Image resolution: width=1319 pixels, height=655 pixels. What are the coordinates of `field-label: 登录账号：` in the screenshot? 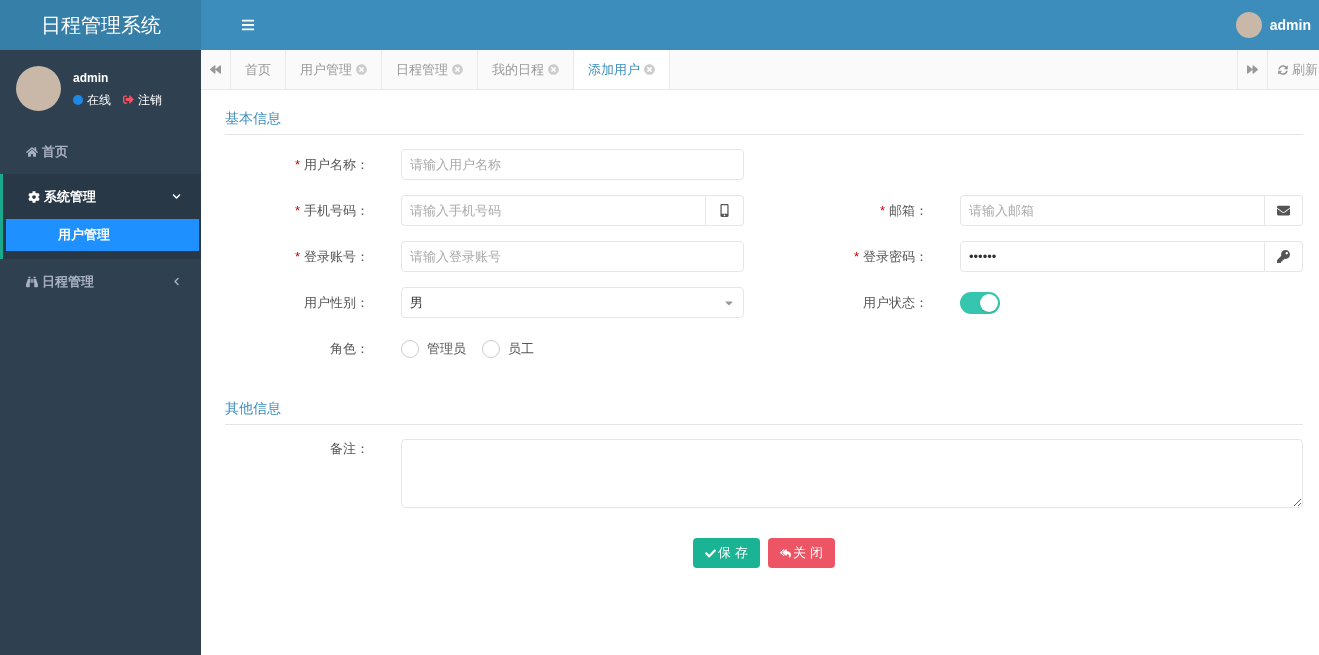 It's located at (336, 256).